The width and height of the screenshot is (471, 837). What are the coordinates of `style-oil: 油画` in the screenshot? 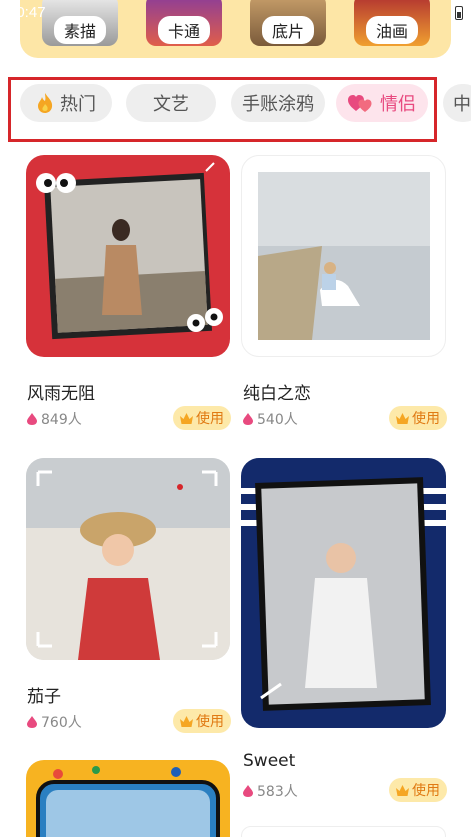 It's located at (392, 23).